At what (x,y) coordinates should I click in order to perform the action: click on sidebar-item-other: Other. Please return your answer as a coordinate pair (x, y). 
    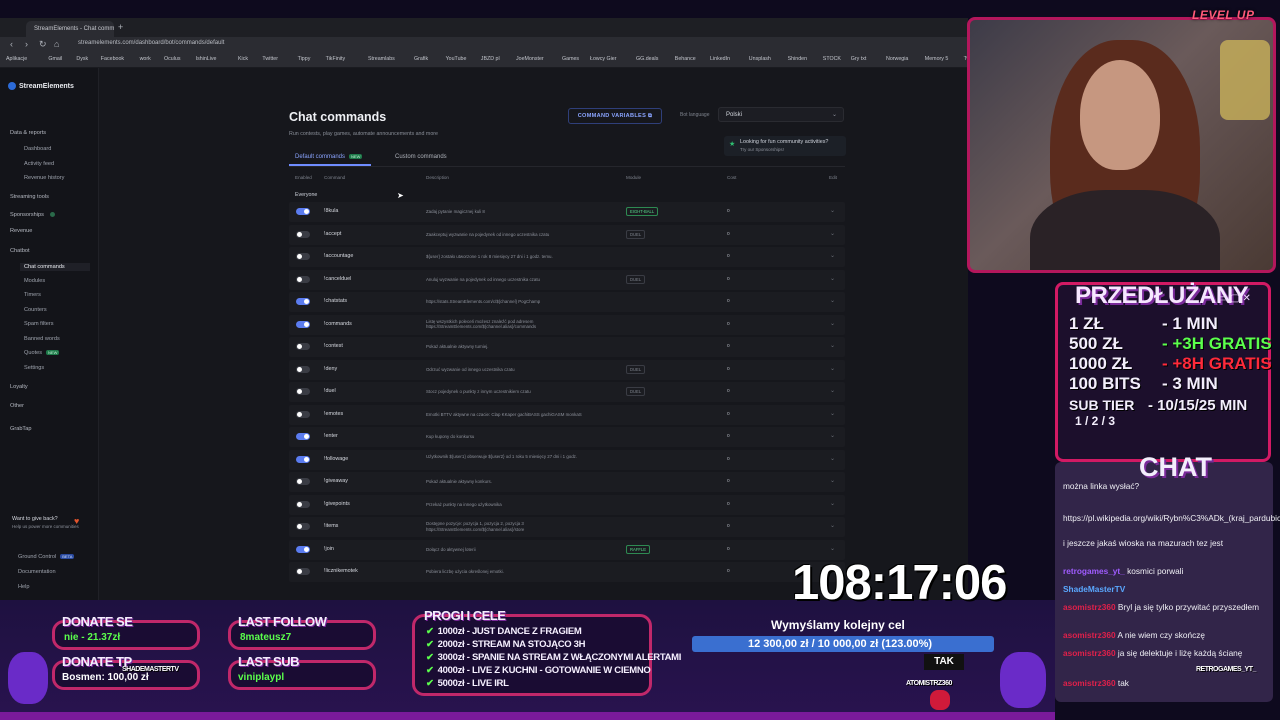
    Looking at the image, I should click on (17, 406).